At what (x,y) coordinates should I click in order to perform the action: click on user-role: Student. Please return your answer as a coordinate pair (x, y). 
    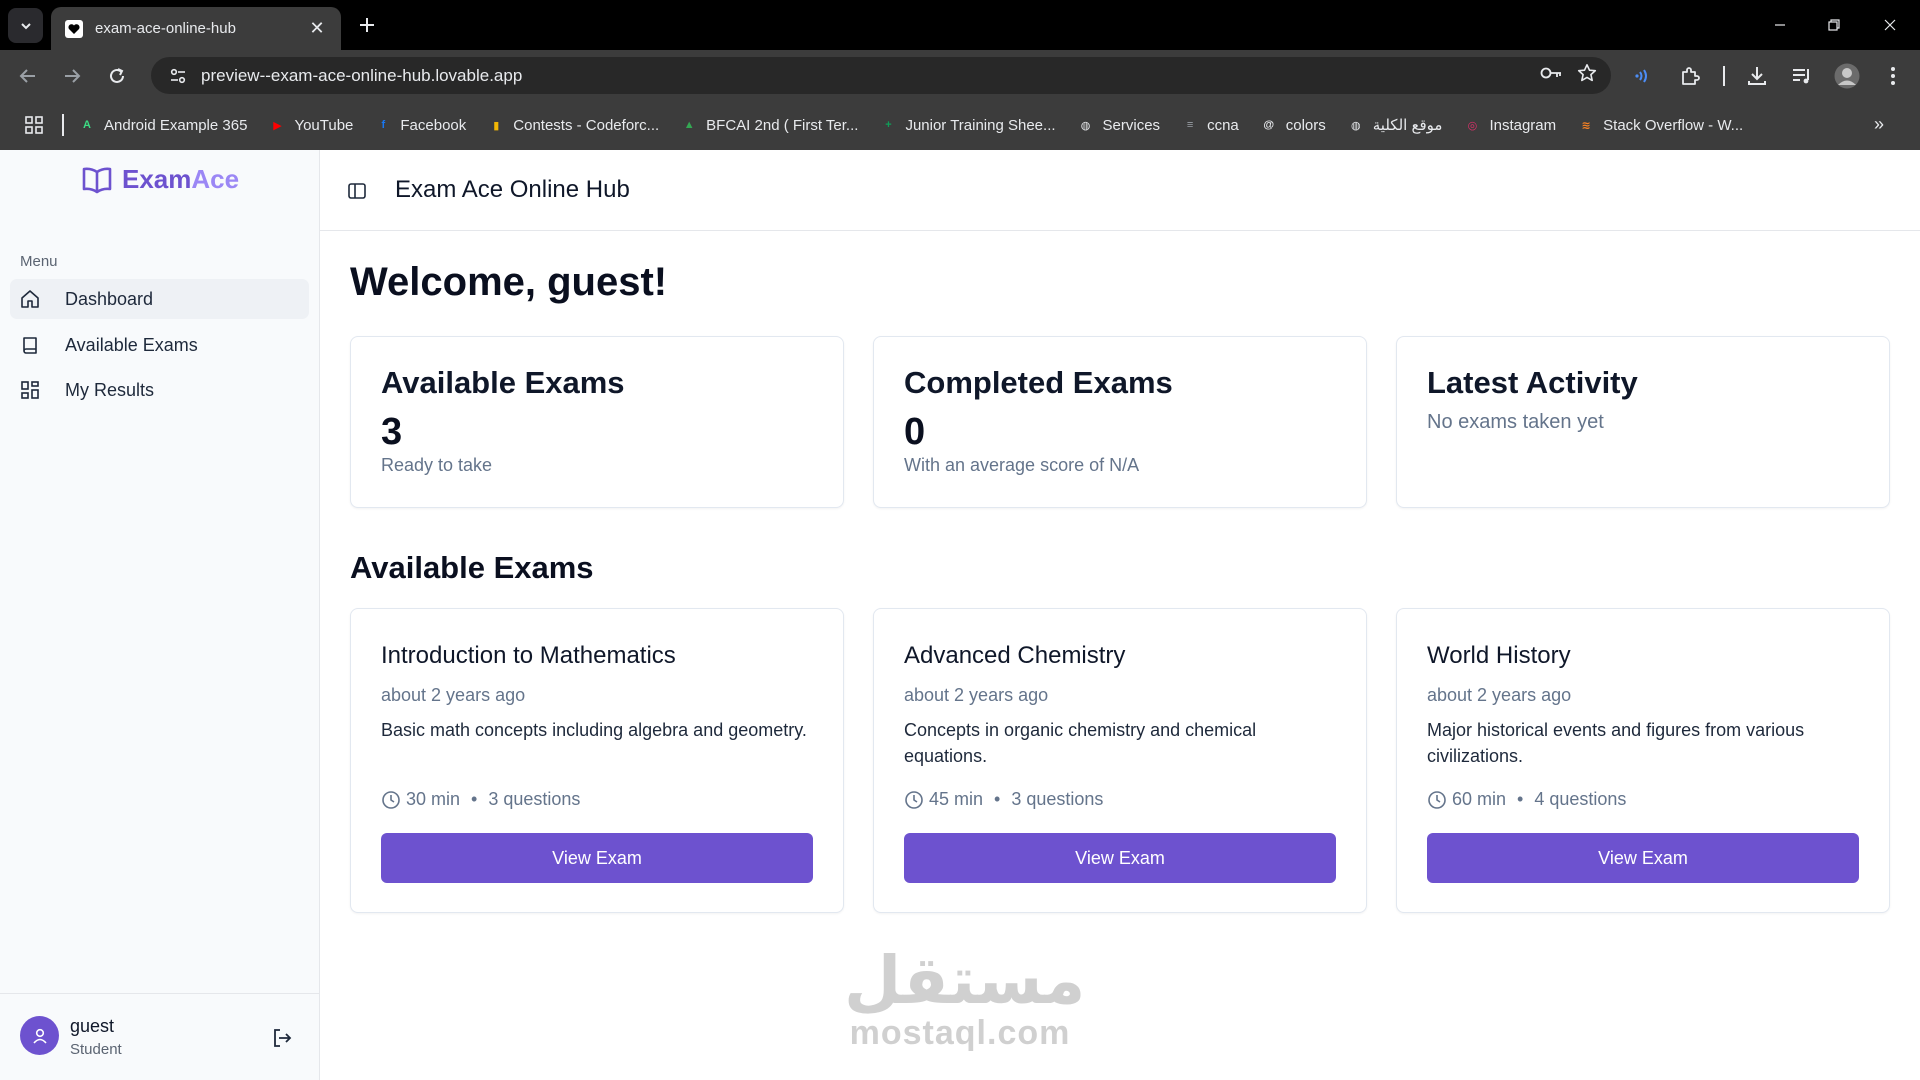
    Looking at the image, I should click on (96, 1049).